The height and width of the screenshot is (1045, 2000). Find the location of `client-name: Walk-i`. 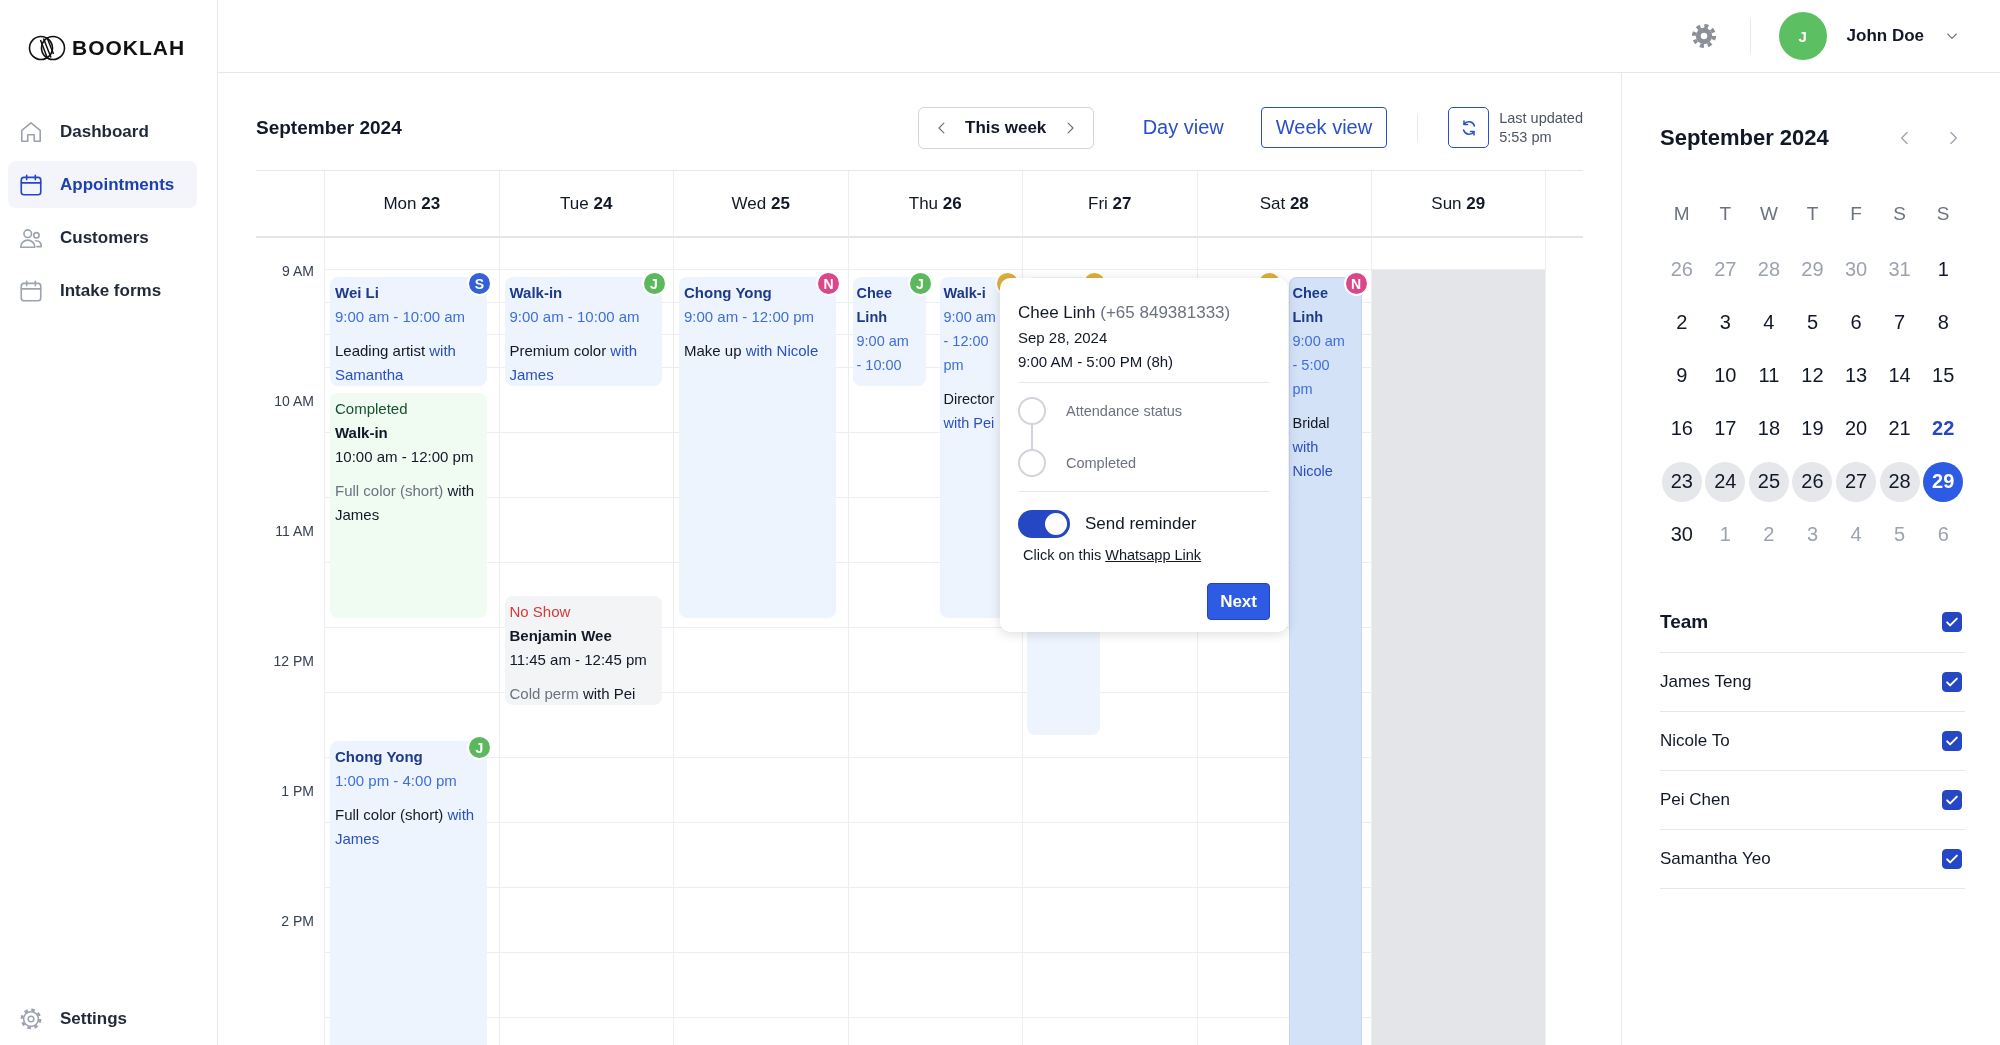

client-name: Walk-i is located at coordinates (964, 293).